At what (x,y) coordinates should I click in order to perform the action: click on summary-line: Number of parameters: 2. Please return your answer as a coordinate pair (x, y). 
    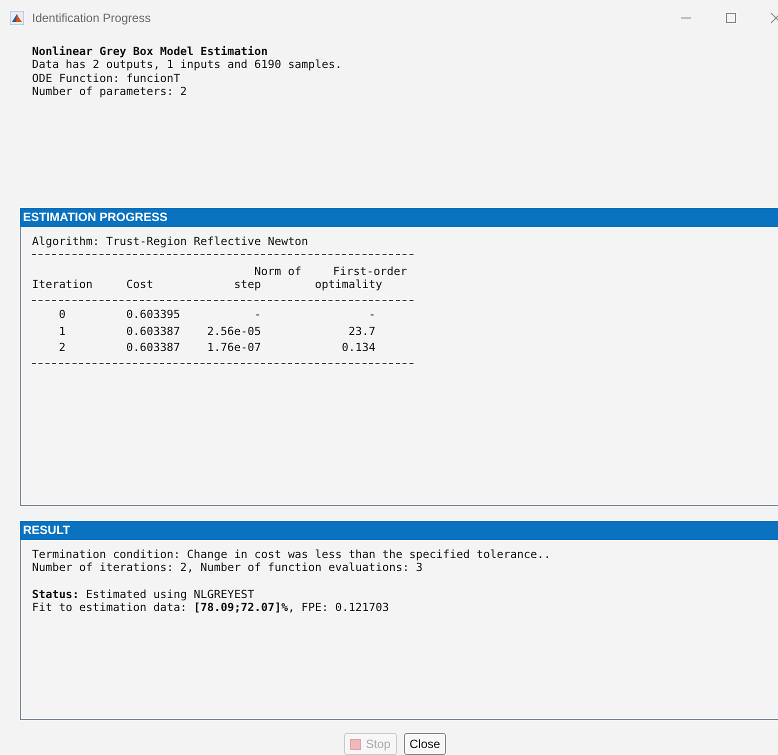
    Looking at the image, I should click on (110, 91).